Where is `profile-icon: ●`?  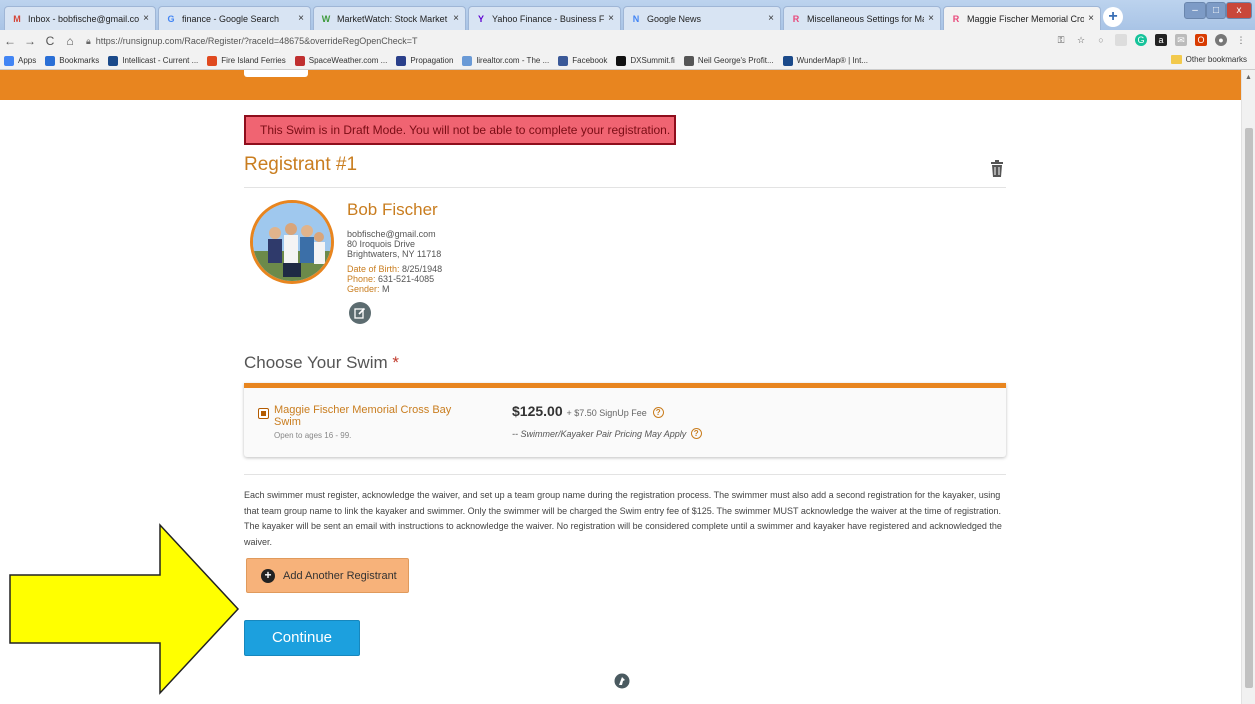 profile-icon: ● is located at coordinates (1221, 40).